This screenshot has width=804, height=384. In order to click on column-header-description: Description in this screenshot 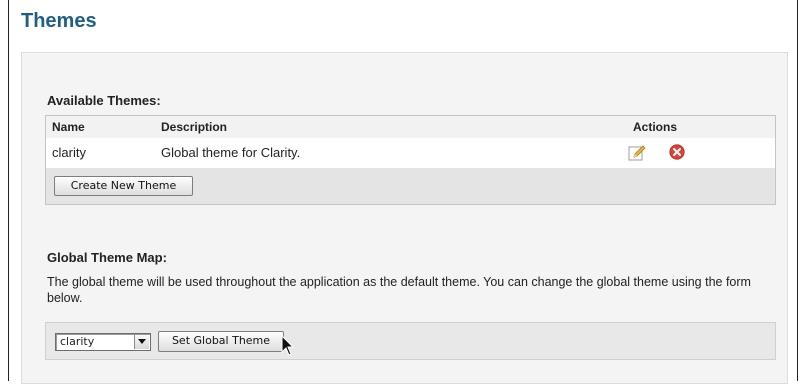, I will do `click(194, 127)`.